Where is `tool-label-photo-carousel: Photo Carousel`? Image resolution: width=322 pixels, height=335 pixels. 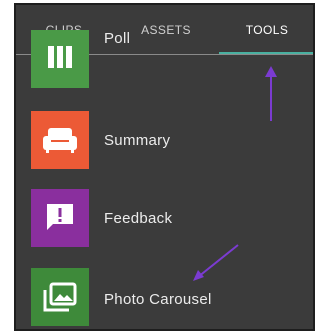 tool-label-photo-carousel: Photo Carousel is located at coordinates (158, 299).